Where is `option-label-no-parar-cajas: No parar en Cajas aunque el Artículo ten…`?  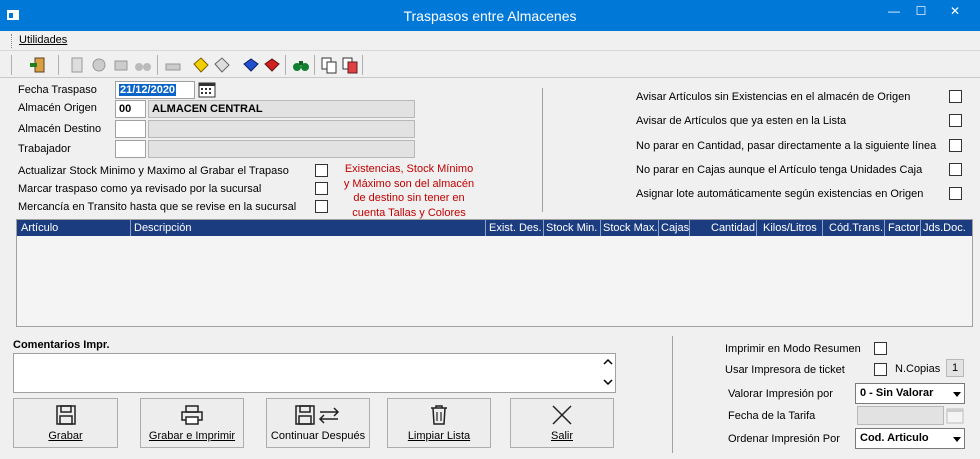 option-label-no-parar-cajas: No parar en Cajas aunque el Artículo ten… is located at coordinates (779, 170).